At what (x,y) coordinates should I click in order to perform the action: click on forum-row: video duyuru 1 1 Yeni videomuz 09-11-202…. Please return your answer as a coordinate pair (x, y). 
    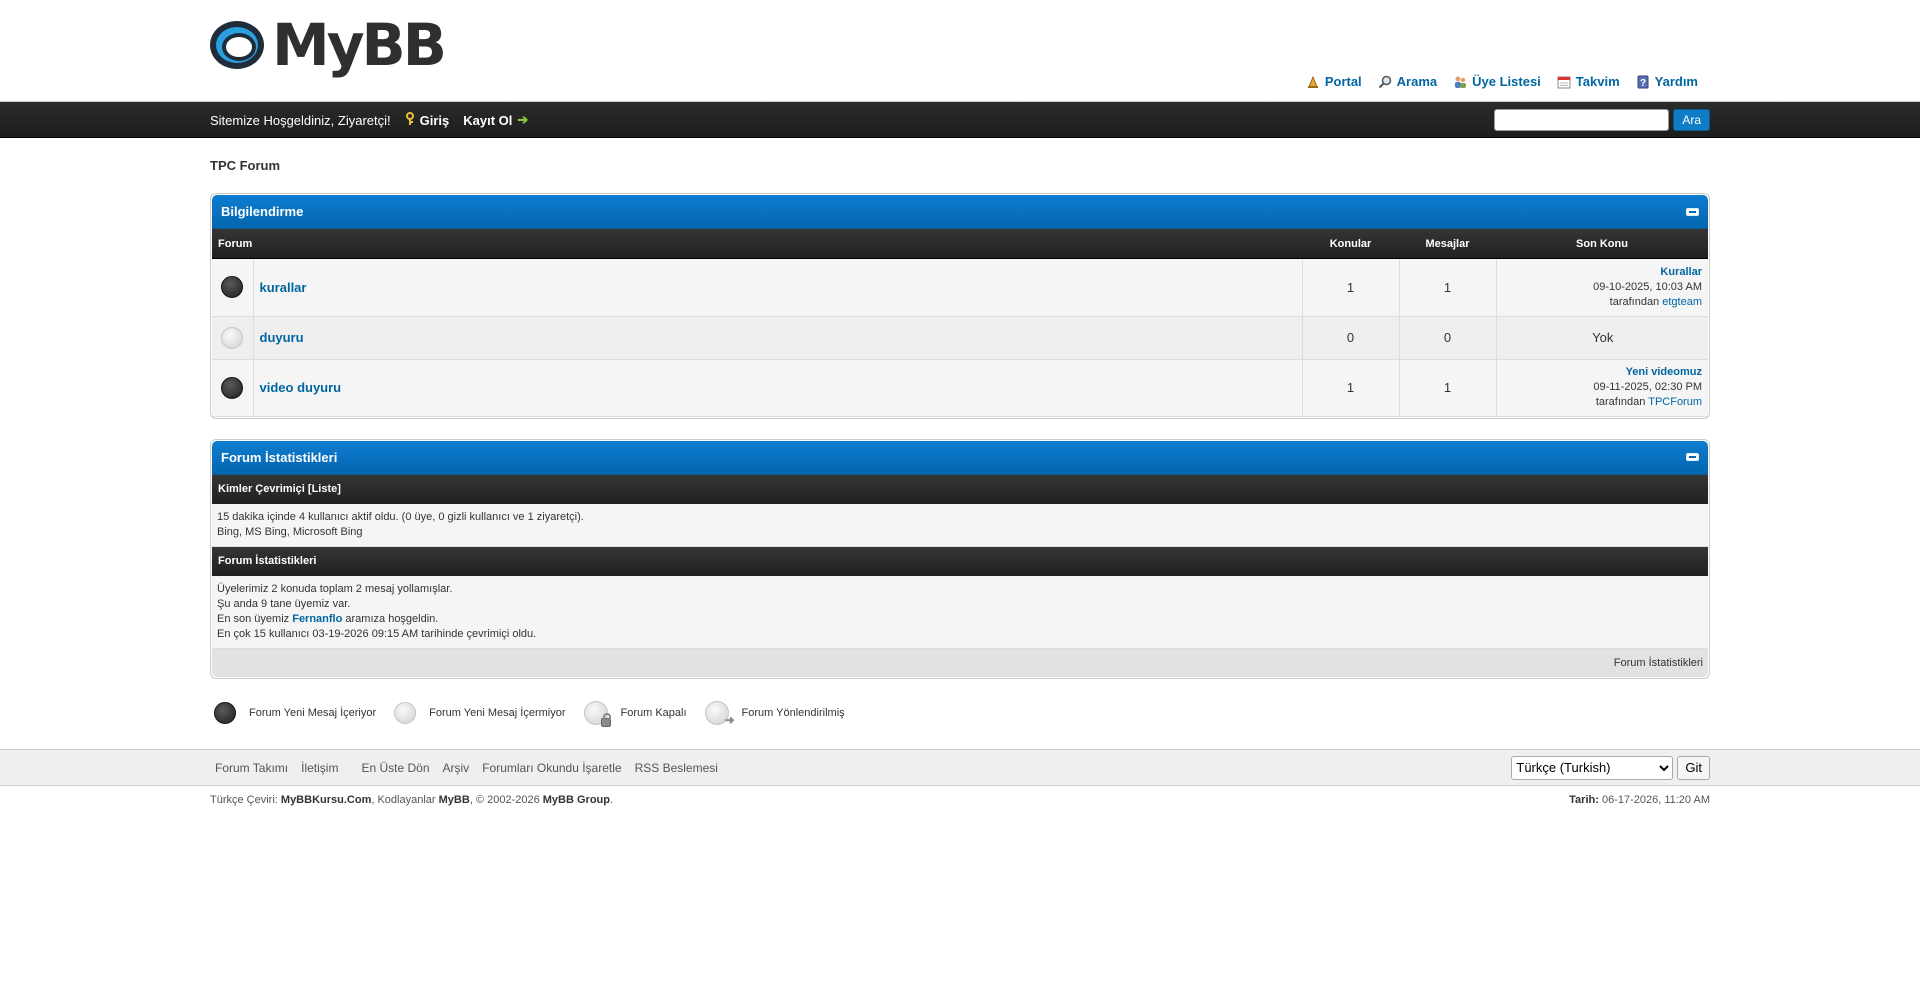
    Looking at the image, I should click on (960, 388).